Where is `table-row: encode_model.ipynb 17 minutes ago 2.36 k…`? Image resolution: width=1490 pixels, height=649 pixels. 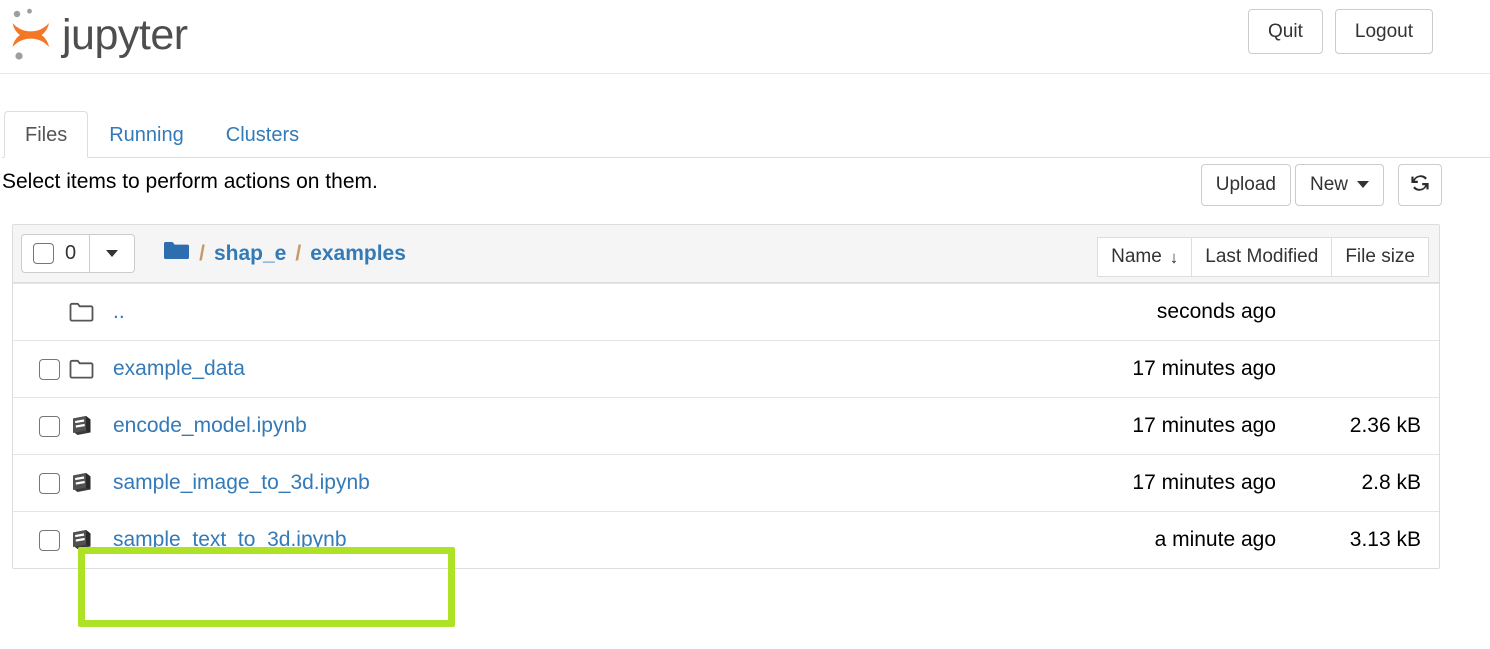 table-row: encode_model.ipynb 17 minutes ago 2.36 k… is located at coordinates (726, 425).